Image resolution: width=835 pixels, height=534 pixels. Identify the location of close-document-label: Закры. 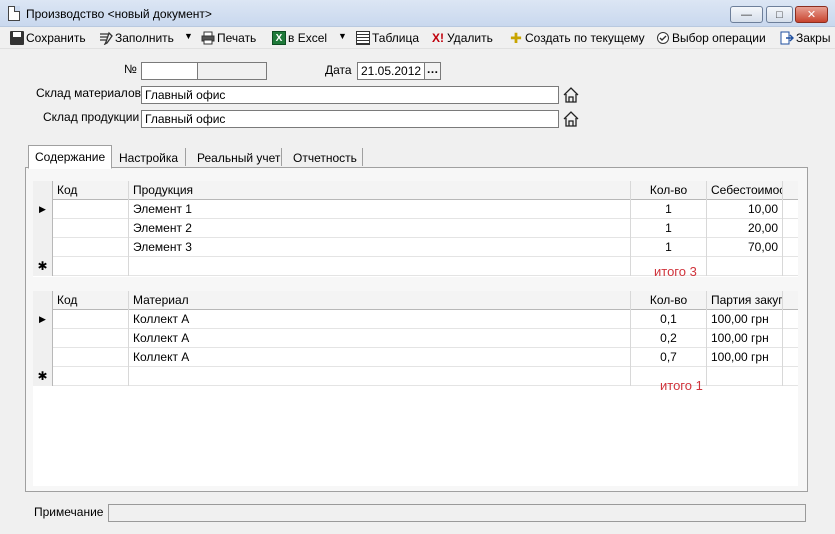
(813, 38).